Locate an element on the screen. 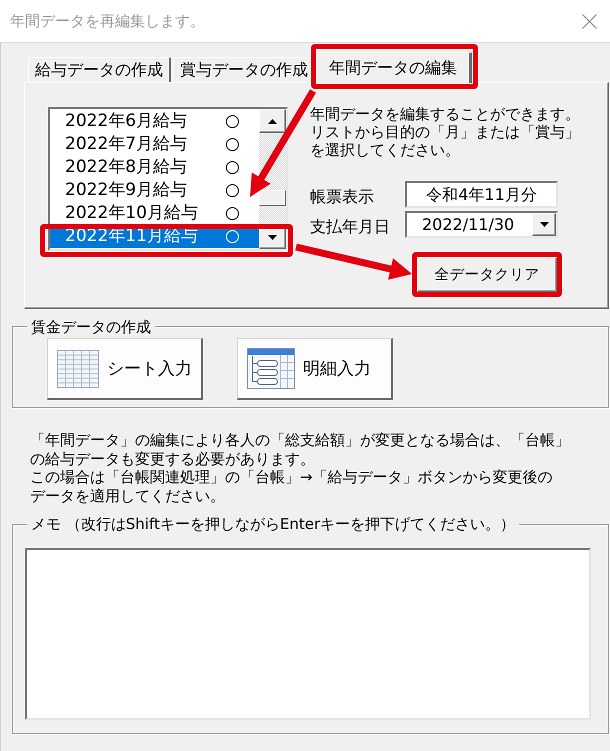 Image resolution: width=610 pixels, height=751 pixels. notice-text: この場合は「台帳関連処理」の「台帳」→「給与データ」ボタンから変更後のデータを適用してください。 is located at coordinates (292, 486).